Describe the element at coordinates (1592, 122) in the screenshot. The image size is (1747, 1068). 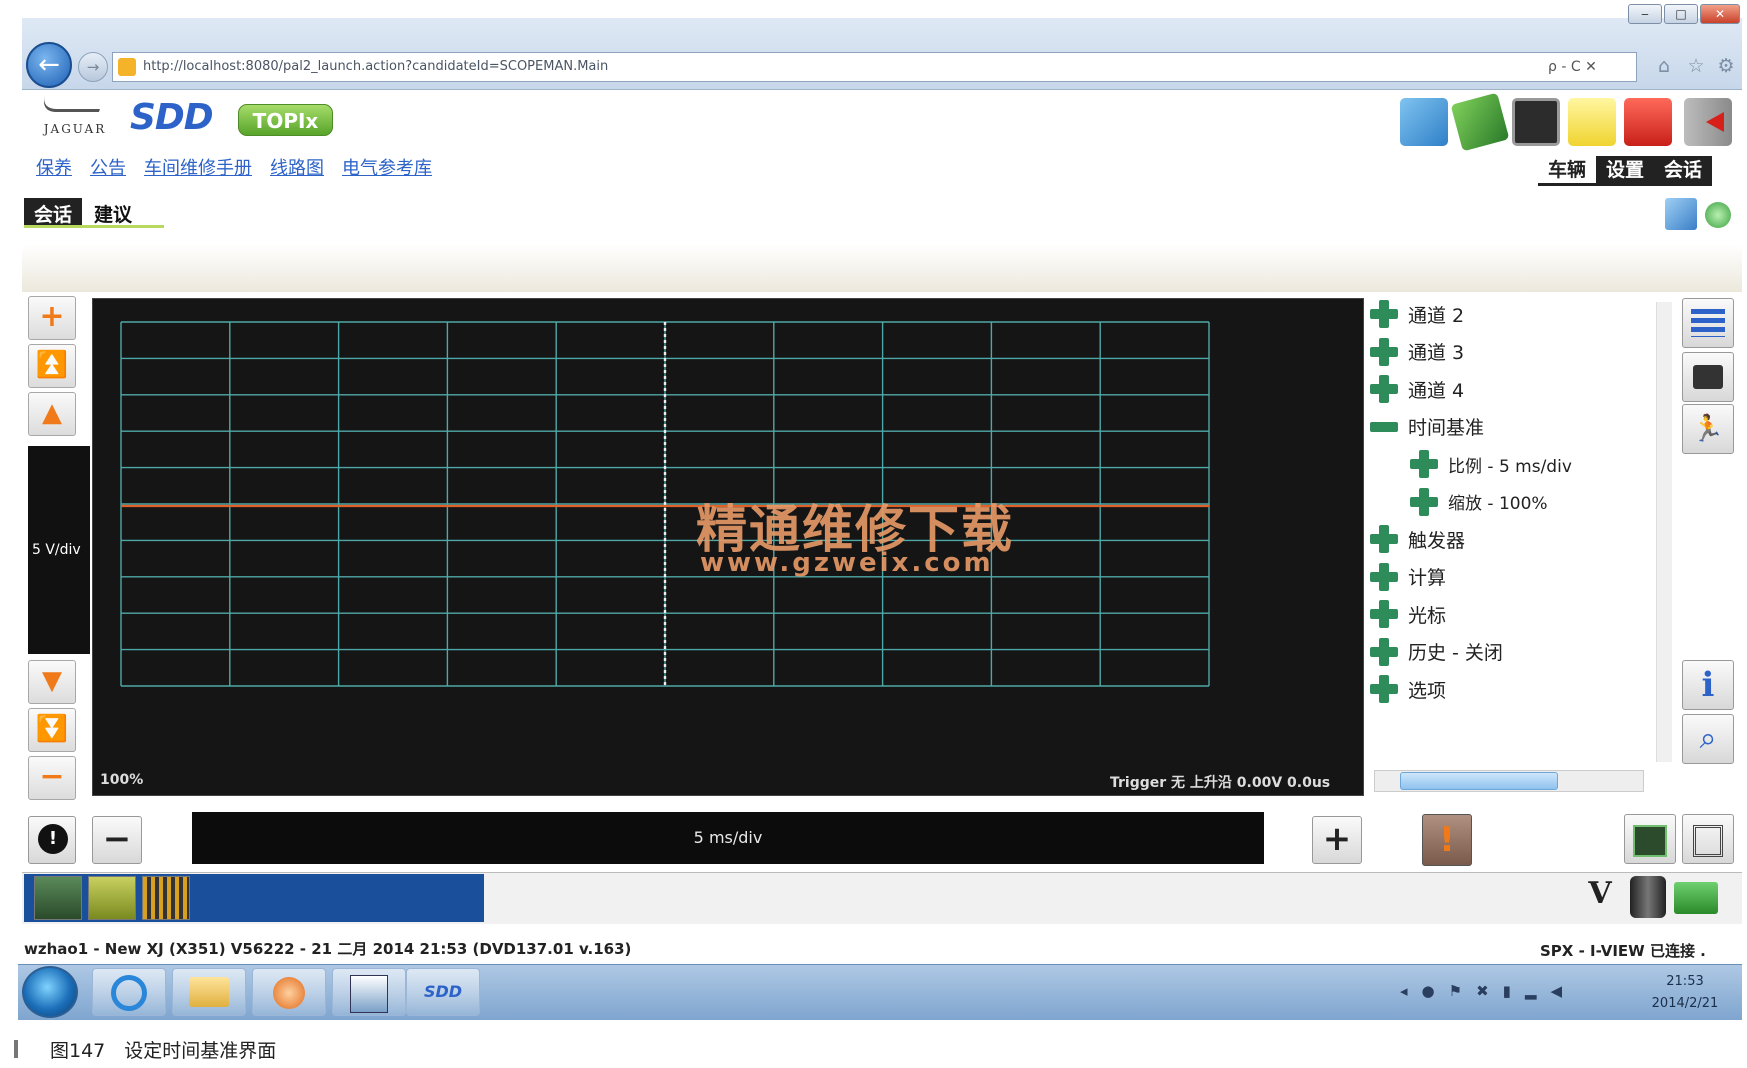
I see `note-icon` at that location.